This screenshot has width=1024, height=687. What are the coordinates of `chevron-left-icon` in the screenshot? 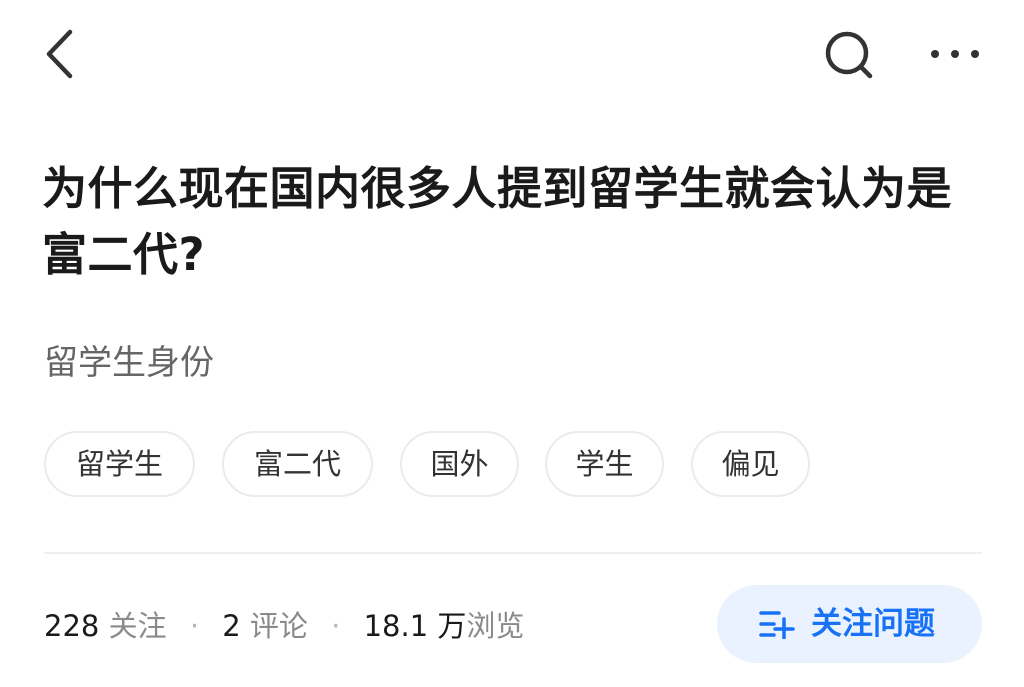 It's located at (59, 54).